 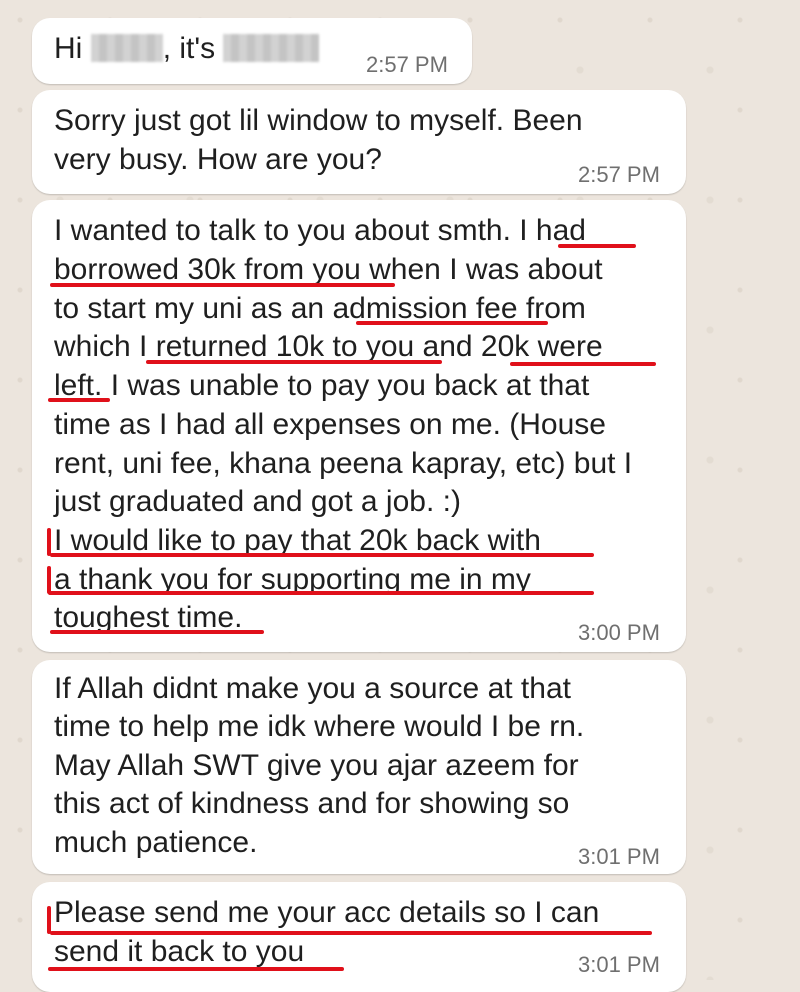 What do you see at coordinates (312, 688) in the screenshot?
I see `message-text-line: If Allah didnt make you a source at that` at bounding box center [312, 688].